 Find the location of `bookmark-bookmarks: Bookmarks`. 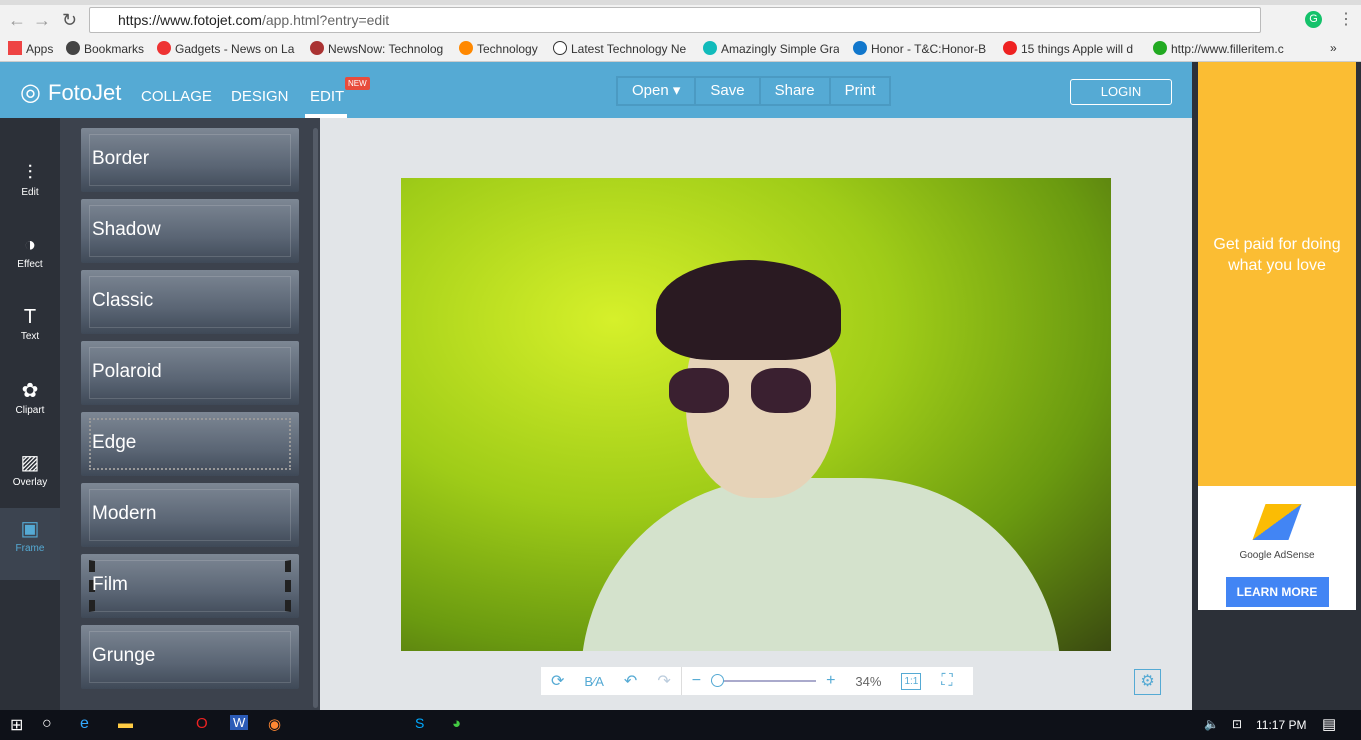

bookmark-bookmarks: Bookmarks is located at coordinates (105, 48).